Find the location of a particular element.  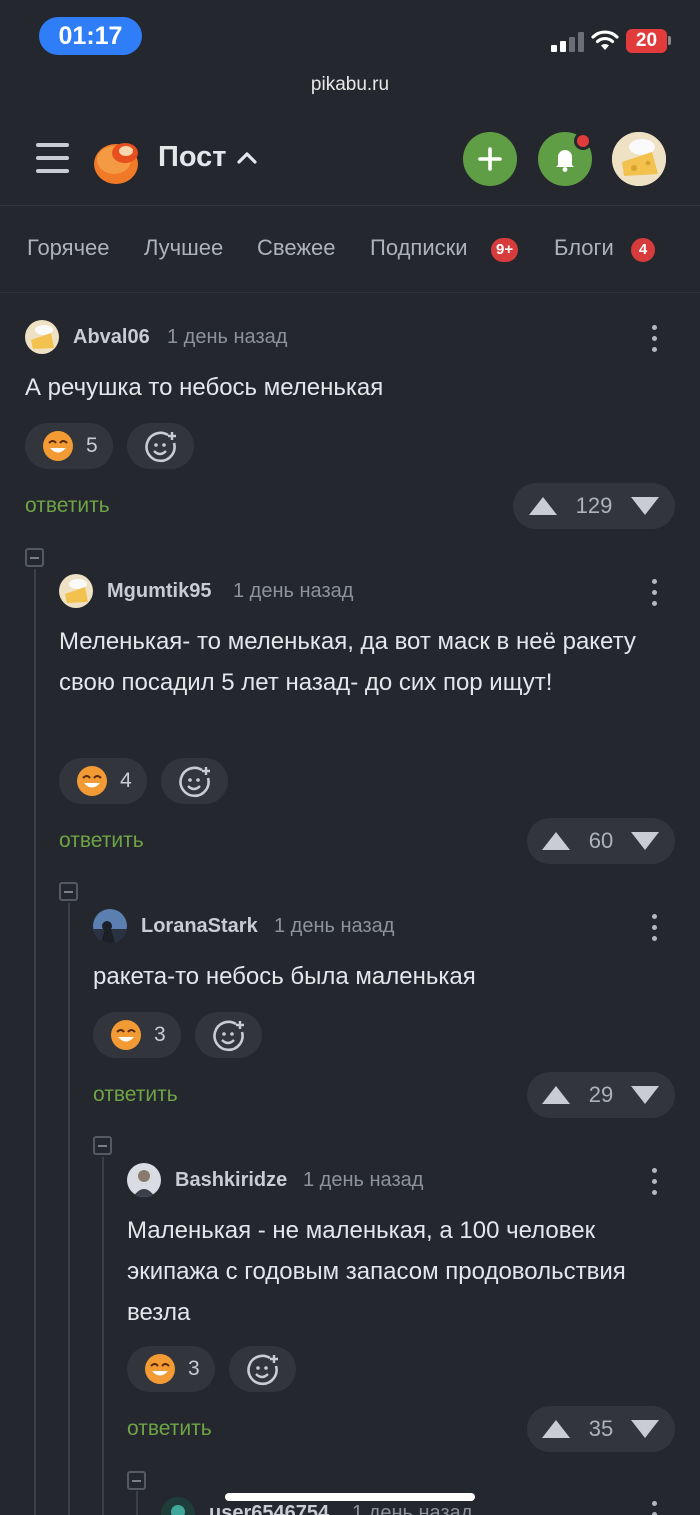

reaction-button: 4 is located at coordinates (103, 781).